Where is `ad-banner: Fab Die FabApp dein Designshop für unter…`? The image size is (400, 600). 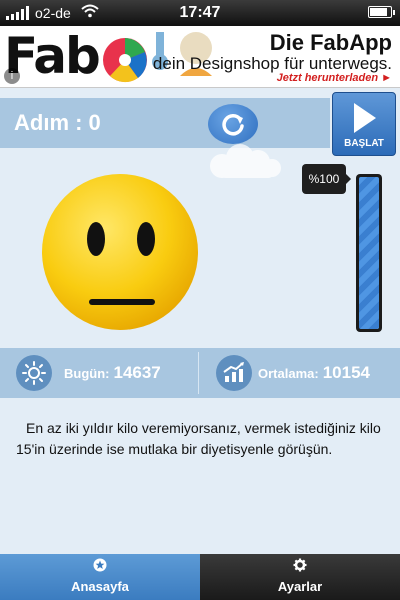
ad-banner: Fab Die FabApp dein Designshop für unter… is located at coordinates (200, 57).